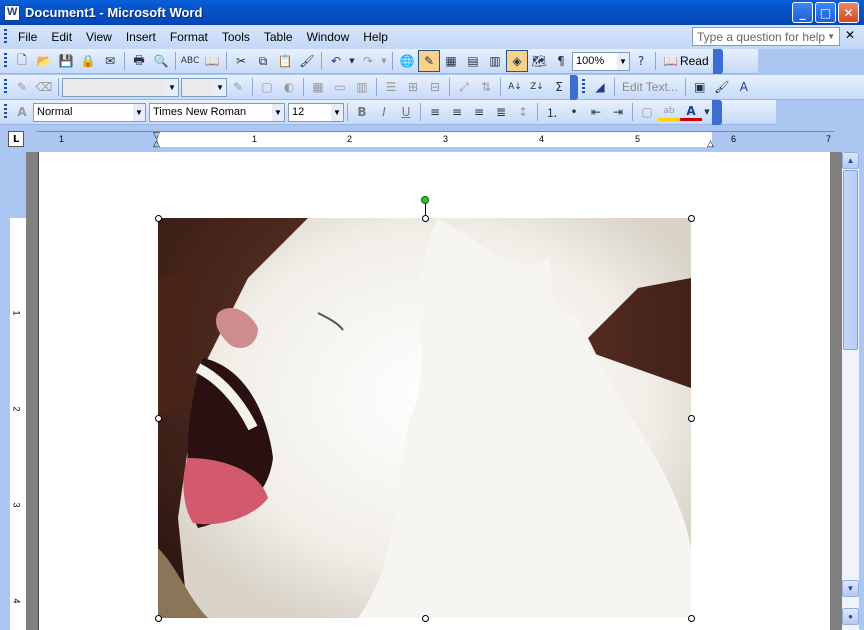 This screenshot has height=630, width=864. What do you see at coordinates (559, 87) in the screenshot?
I see `autosum-icon: Σ` at bounding box center [559, 87].